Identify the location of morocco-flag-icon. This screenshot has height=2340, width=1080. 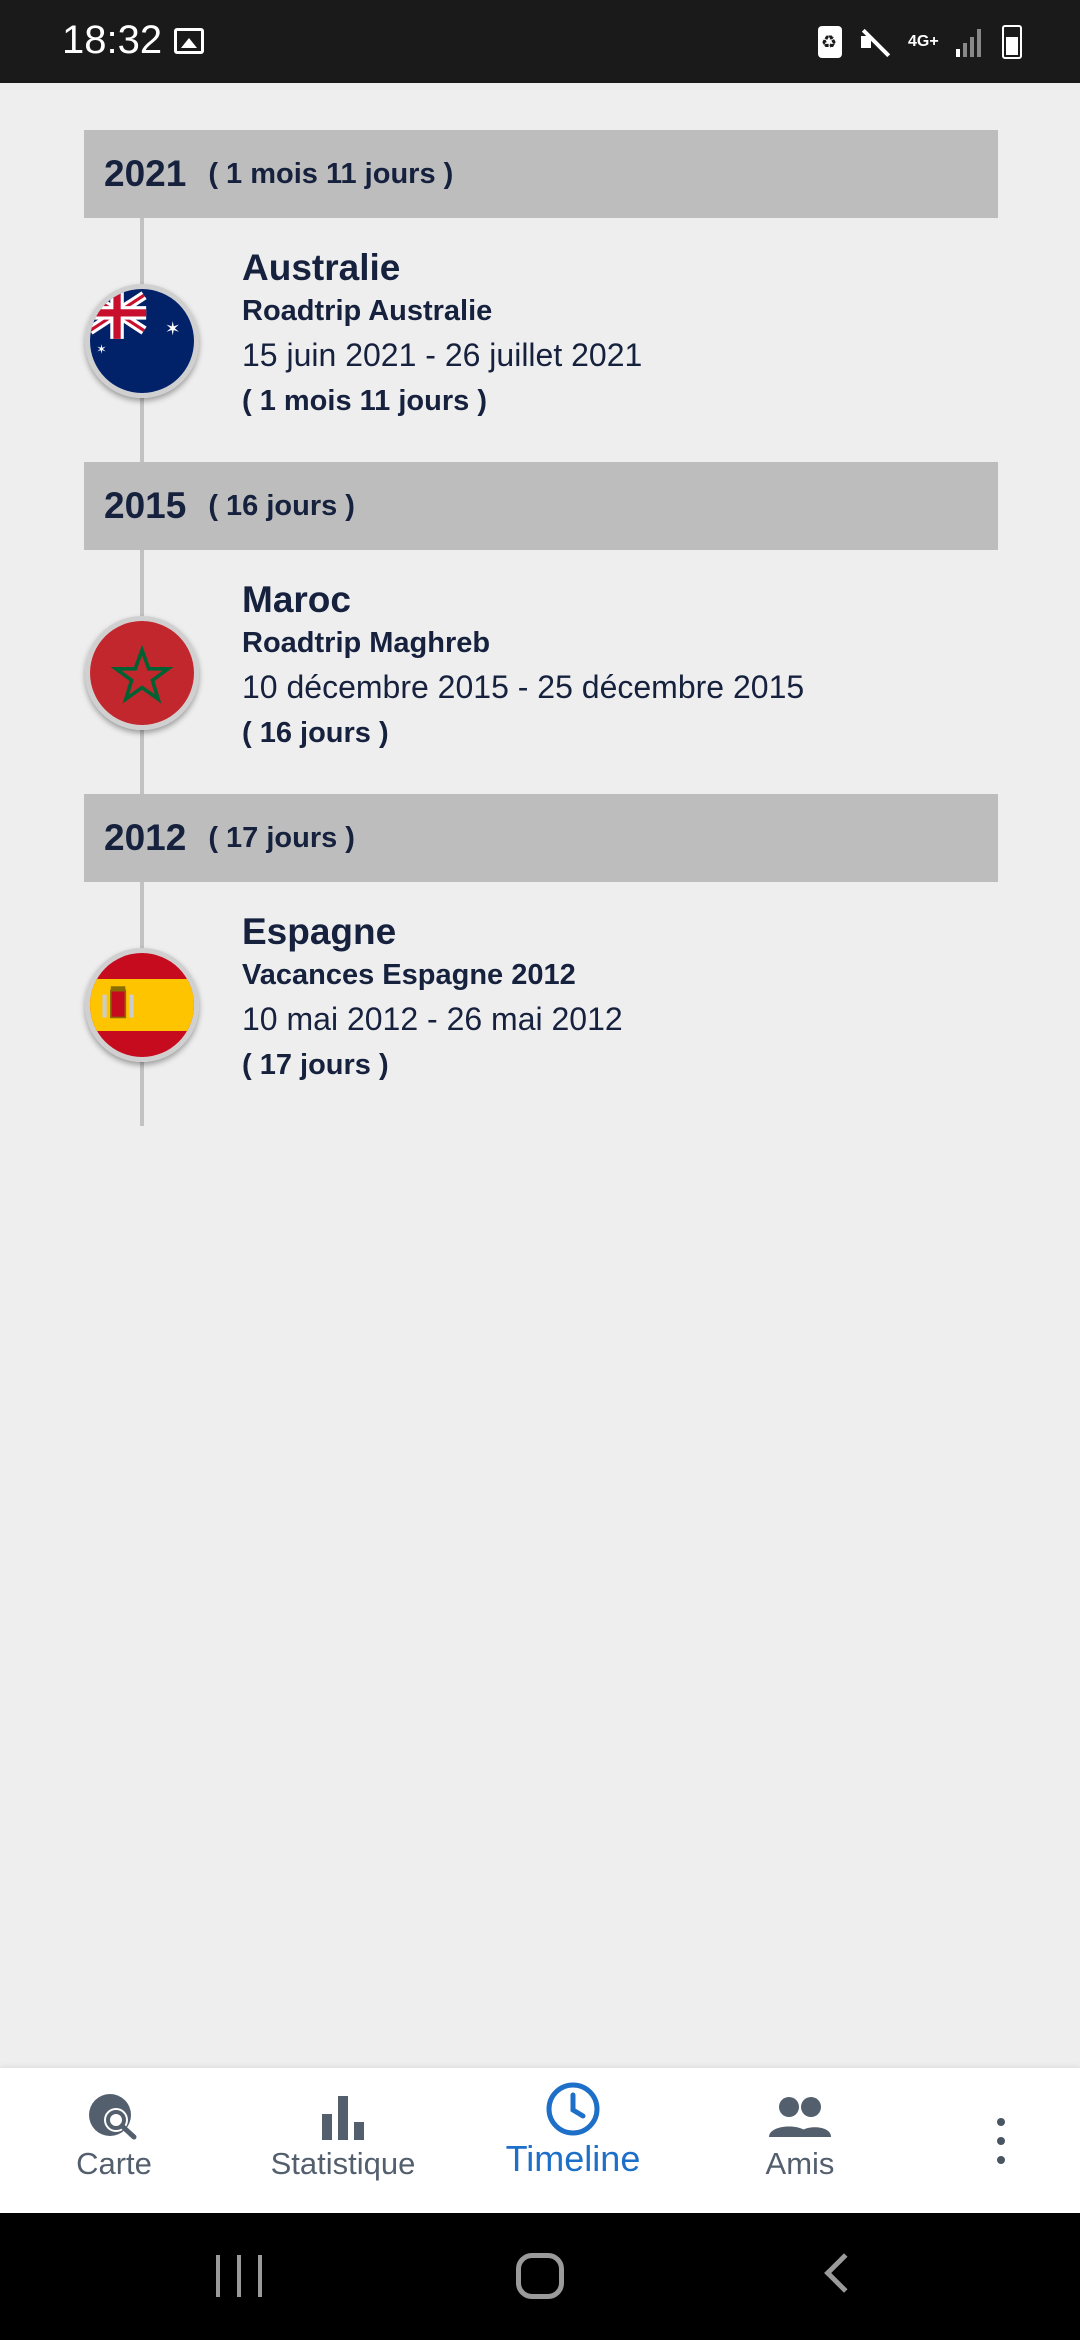
(142, 673).